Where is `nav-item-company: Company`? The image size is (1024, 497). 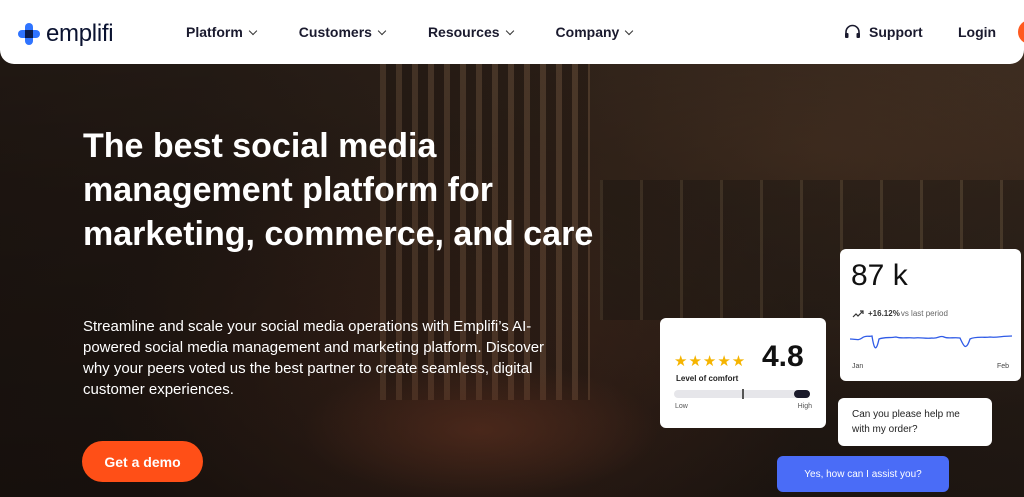
nav-item-company: Company is located at coordinates (594, 32).